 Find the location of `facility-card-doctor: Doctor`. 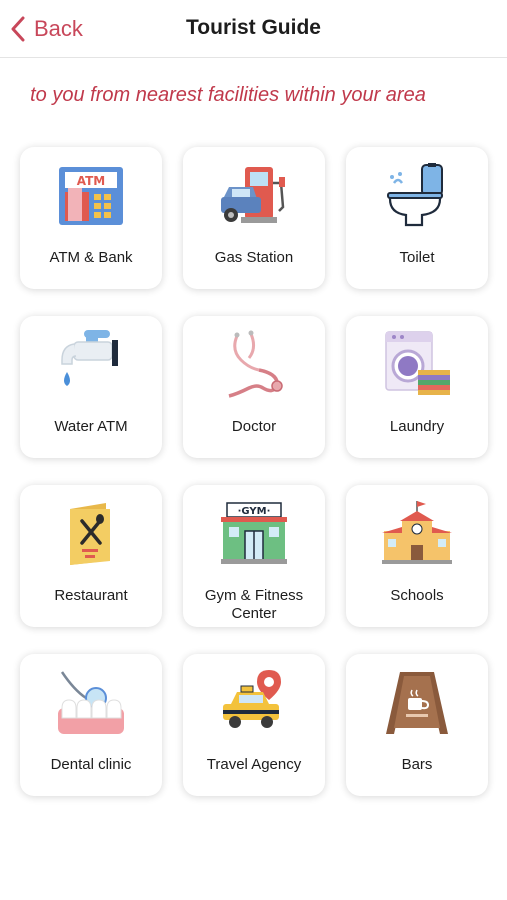

facility-card-doctor: Doctor is located at coordinates (254, 387).